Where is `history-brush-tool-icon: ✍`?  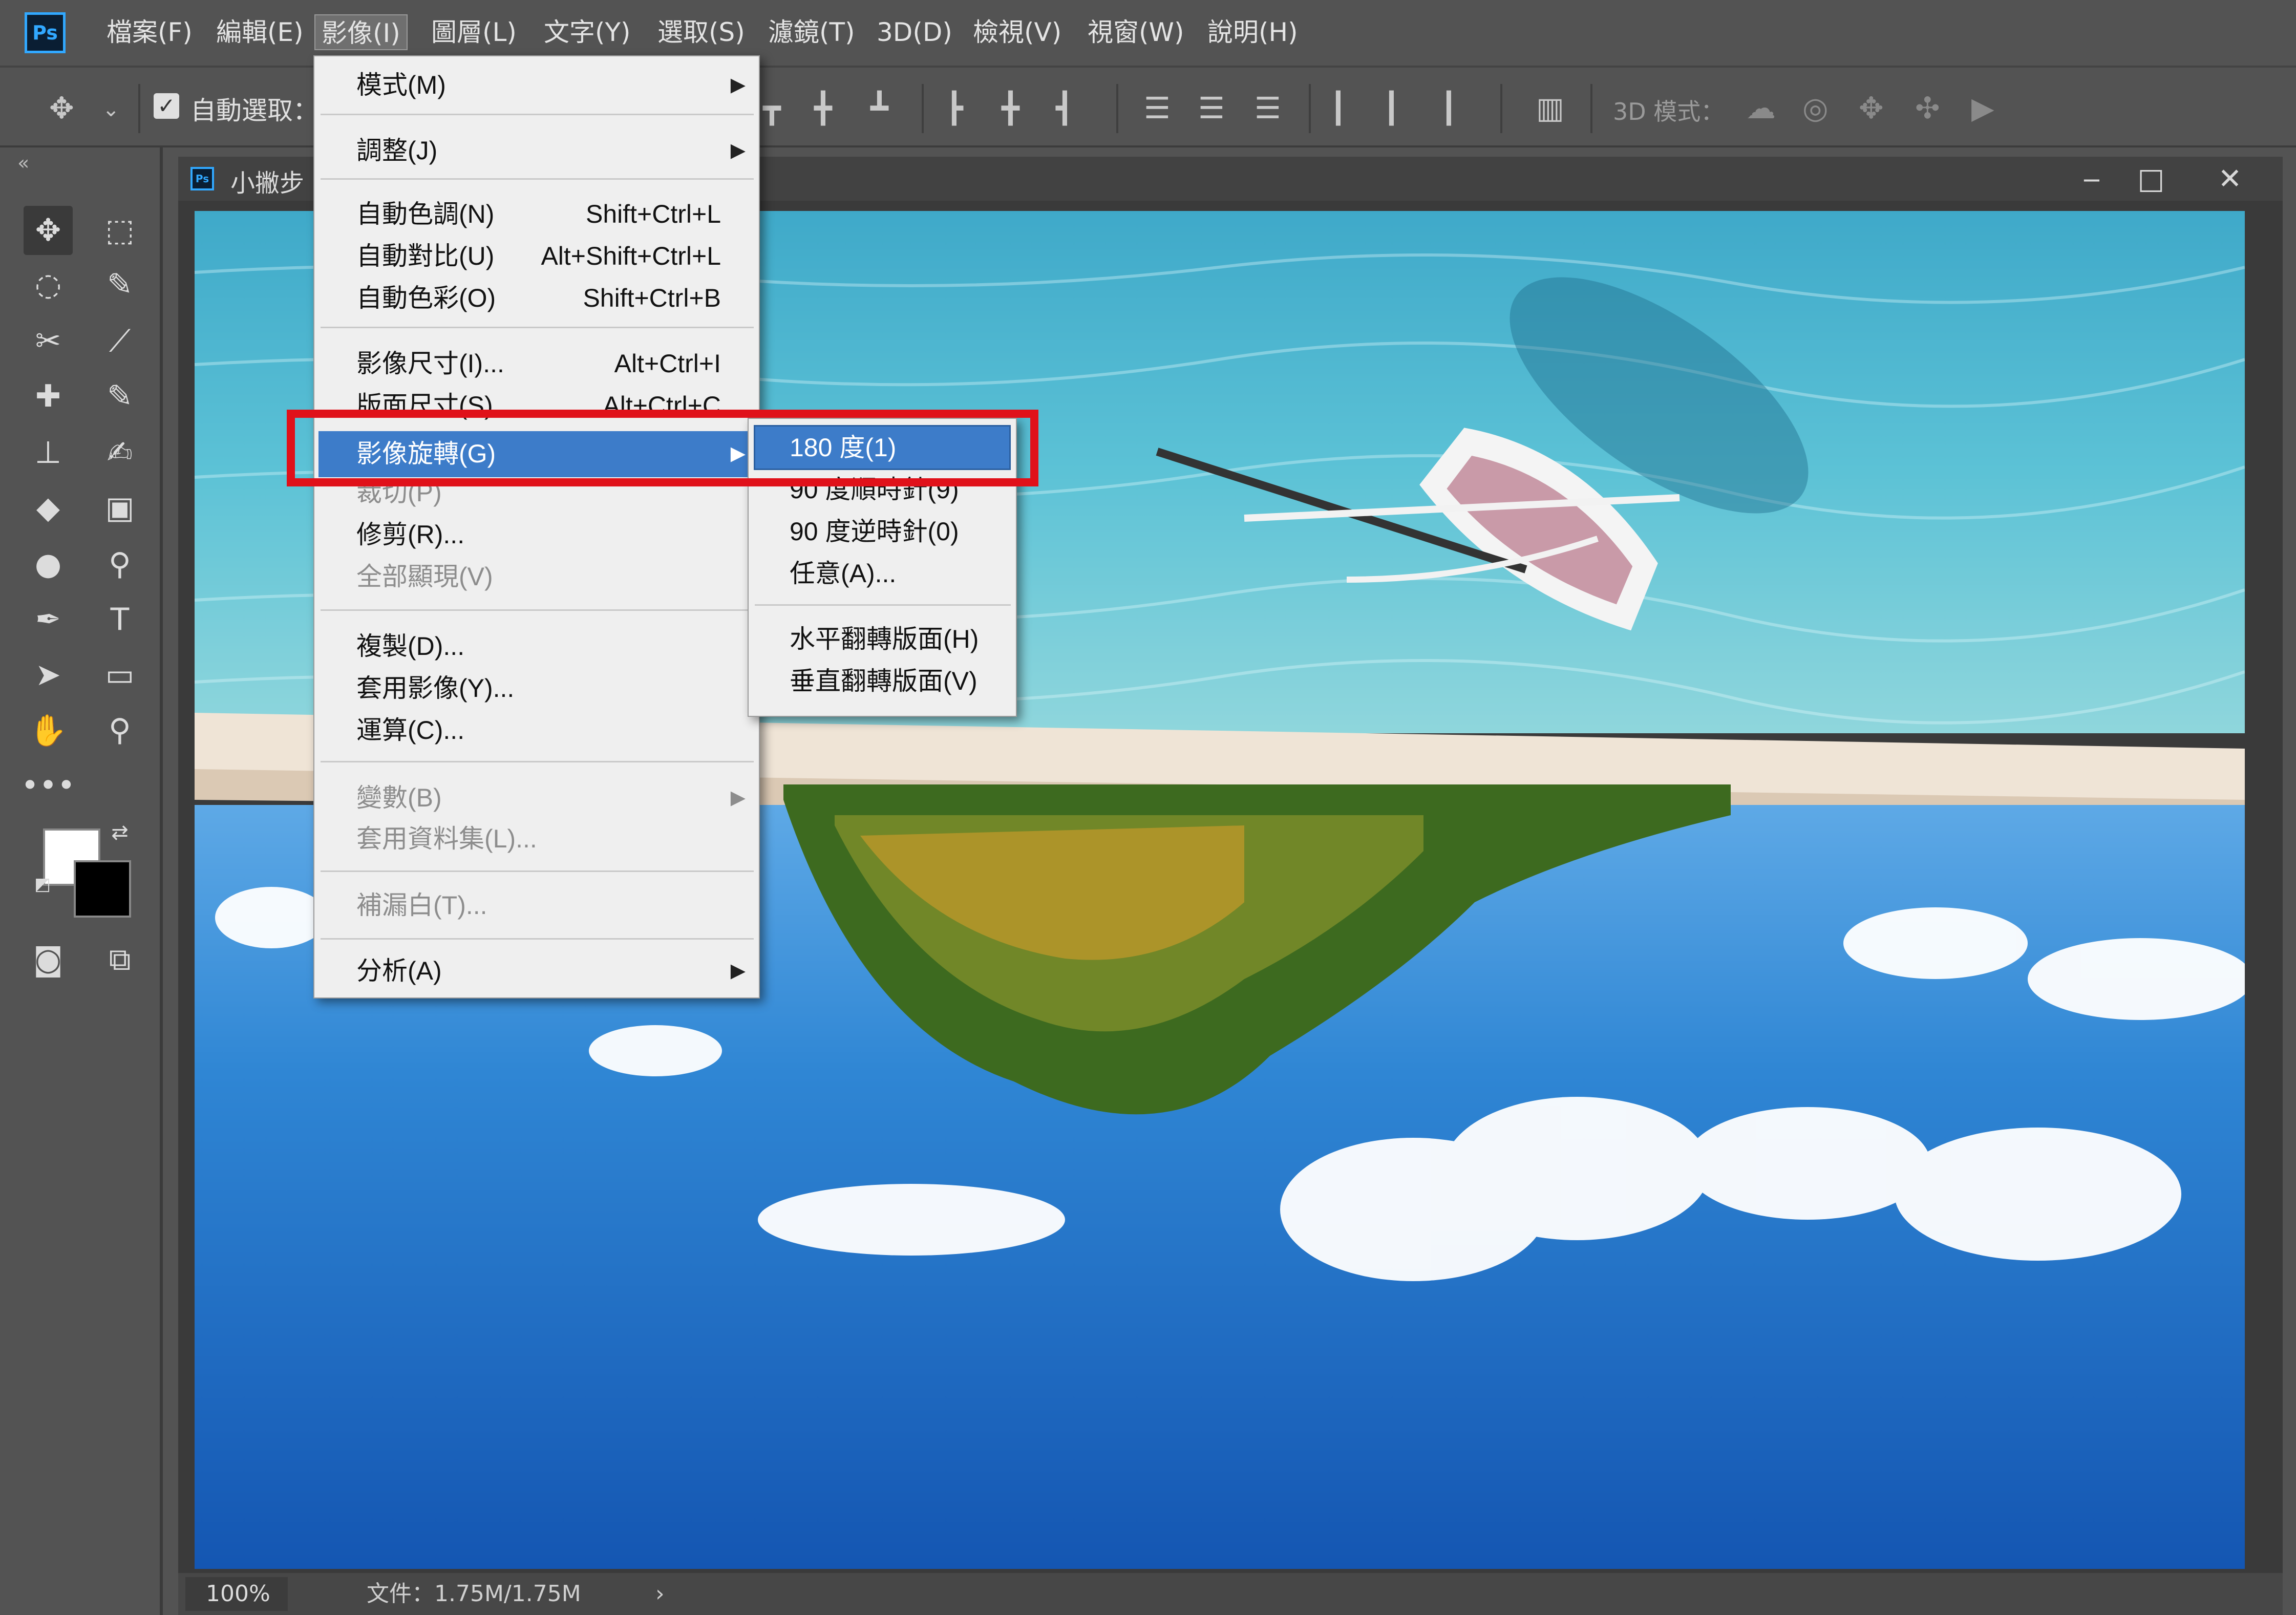 history-brush-tool-icon: ✍ is located at coordinates (119, 452).